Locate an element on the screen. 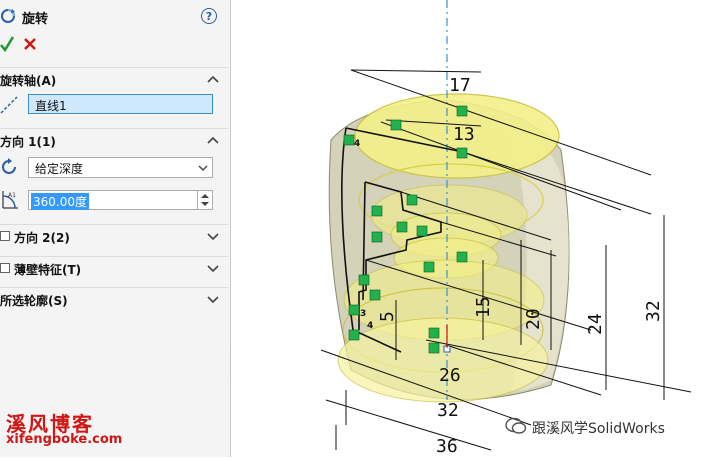 Image resolution: width=711 pixels, height=461 pixels. cancel-x-icon is located at coordinates (30, 44).